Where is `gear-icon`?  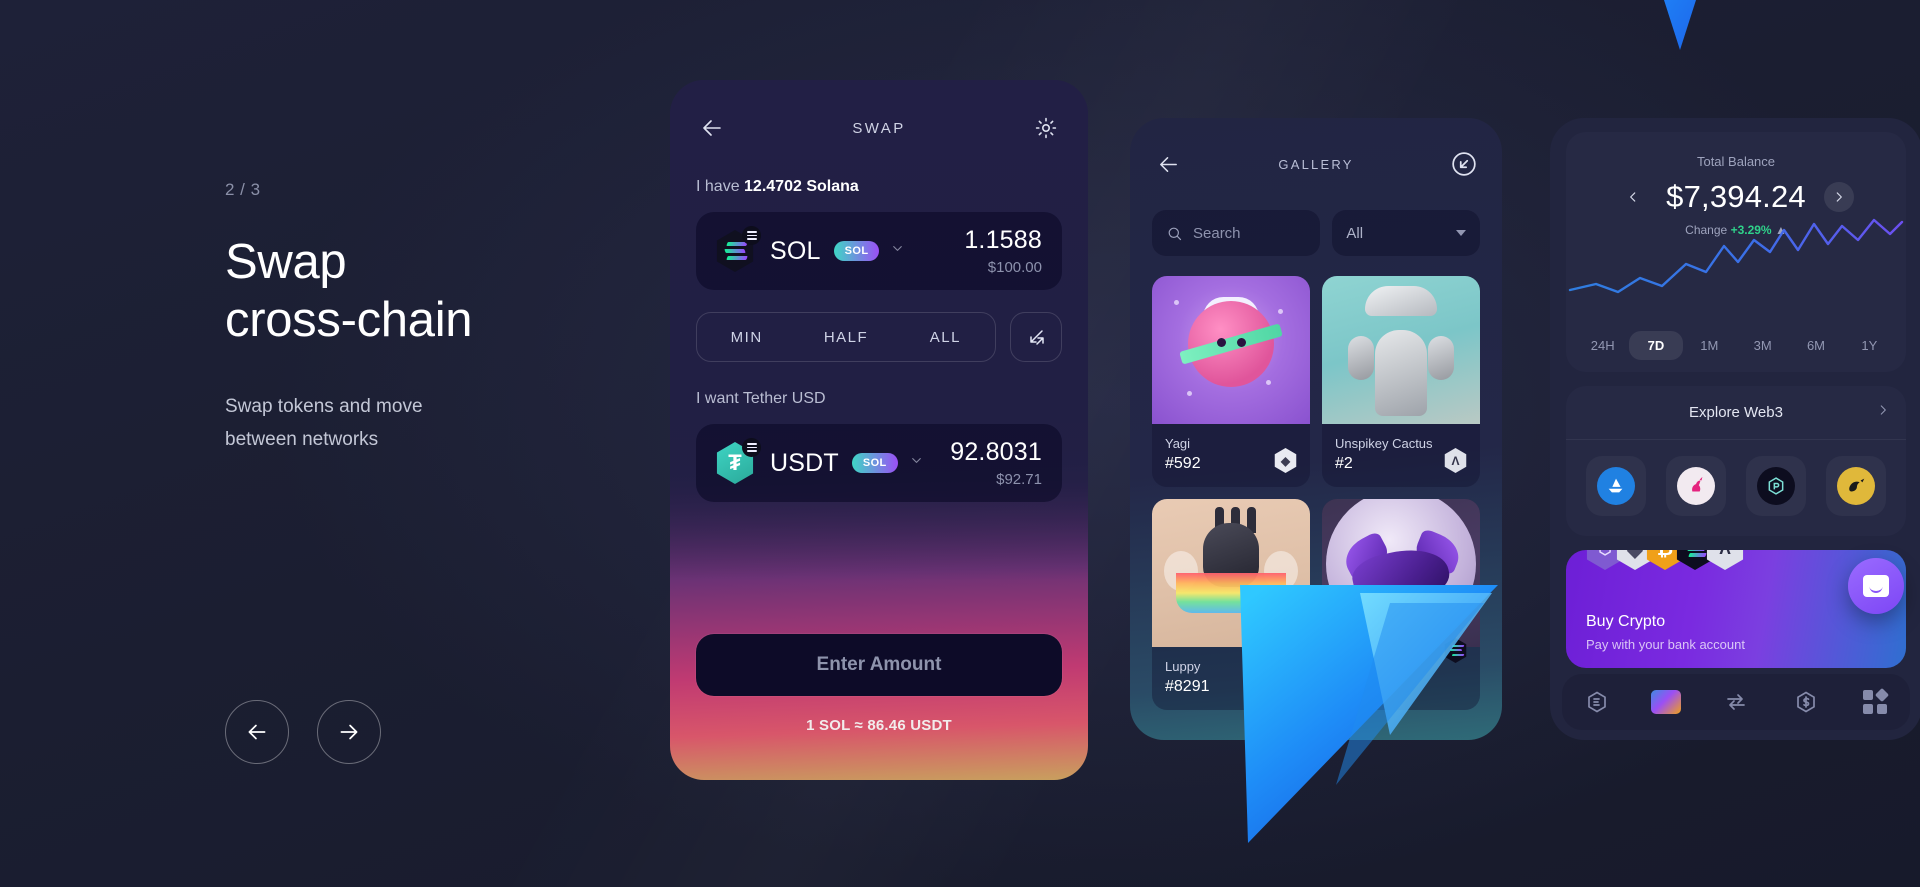 gear-icon is located at coordinates (1046, 128).